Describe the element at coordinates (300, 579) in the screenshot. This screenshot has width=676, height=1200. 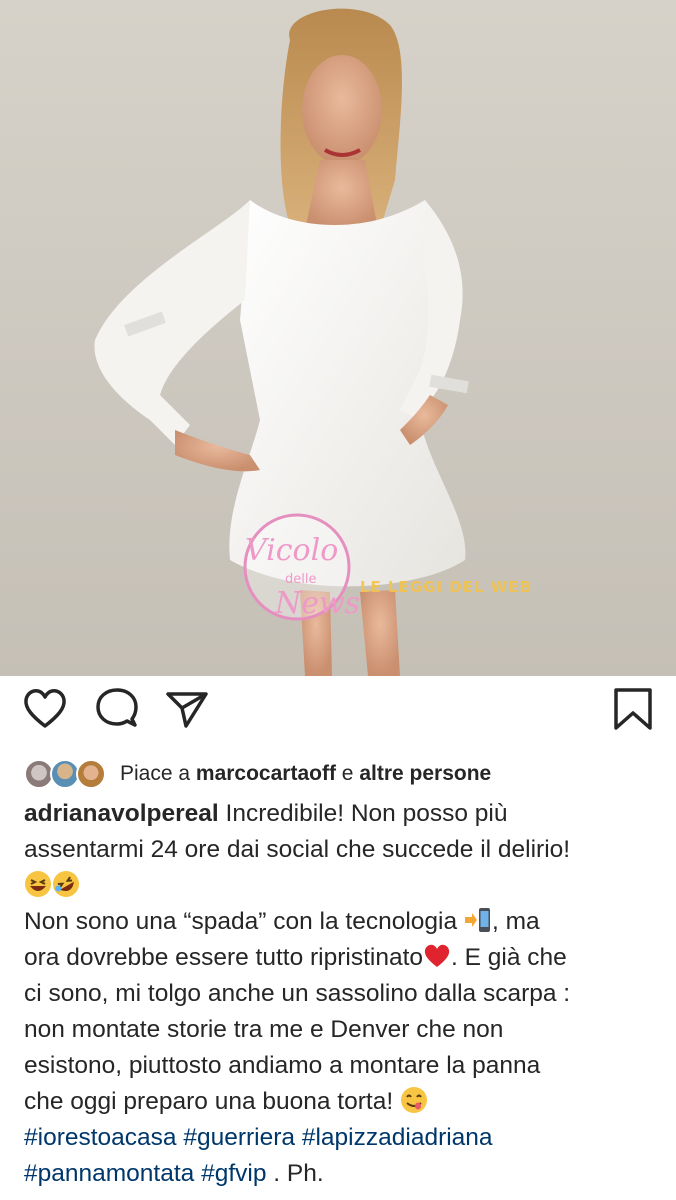
I see `watermark-text-2: delle` at that location.